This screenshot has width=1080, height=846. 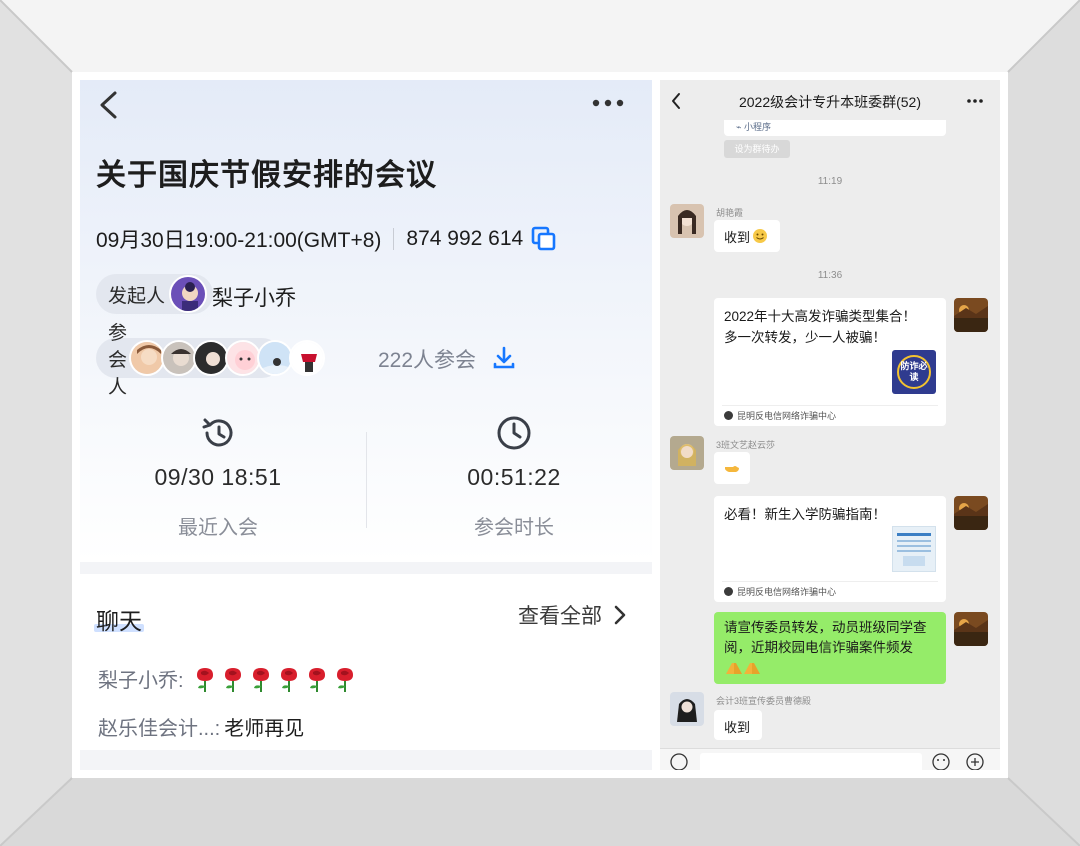 What do you see at coordinates (825, 637) in the screenshot?
I see `message-text: 请宣传委员转发，动员班级同学查阅，近期校园电信诈骗案件频发` at bounding box center [825, 637].